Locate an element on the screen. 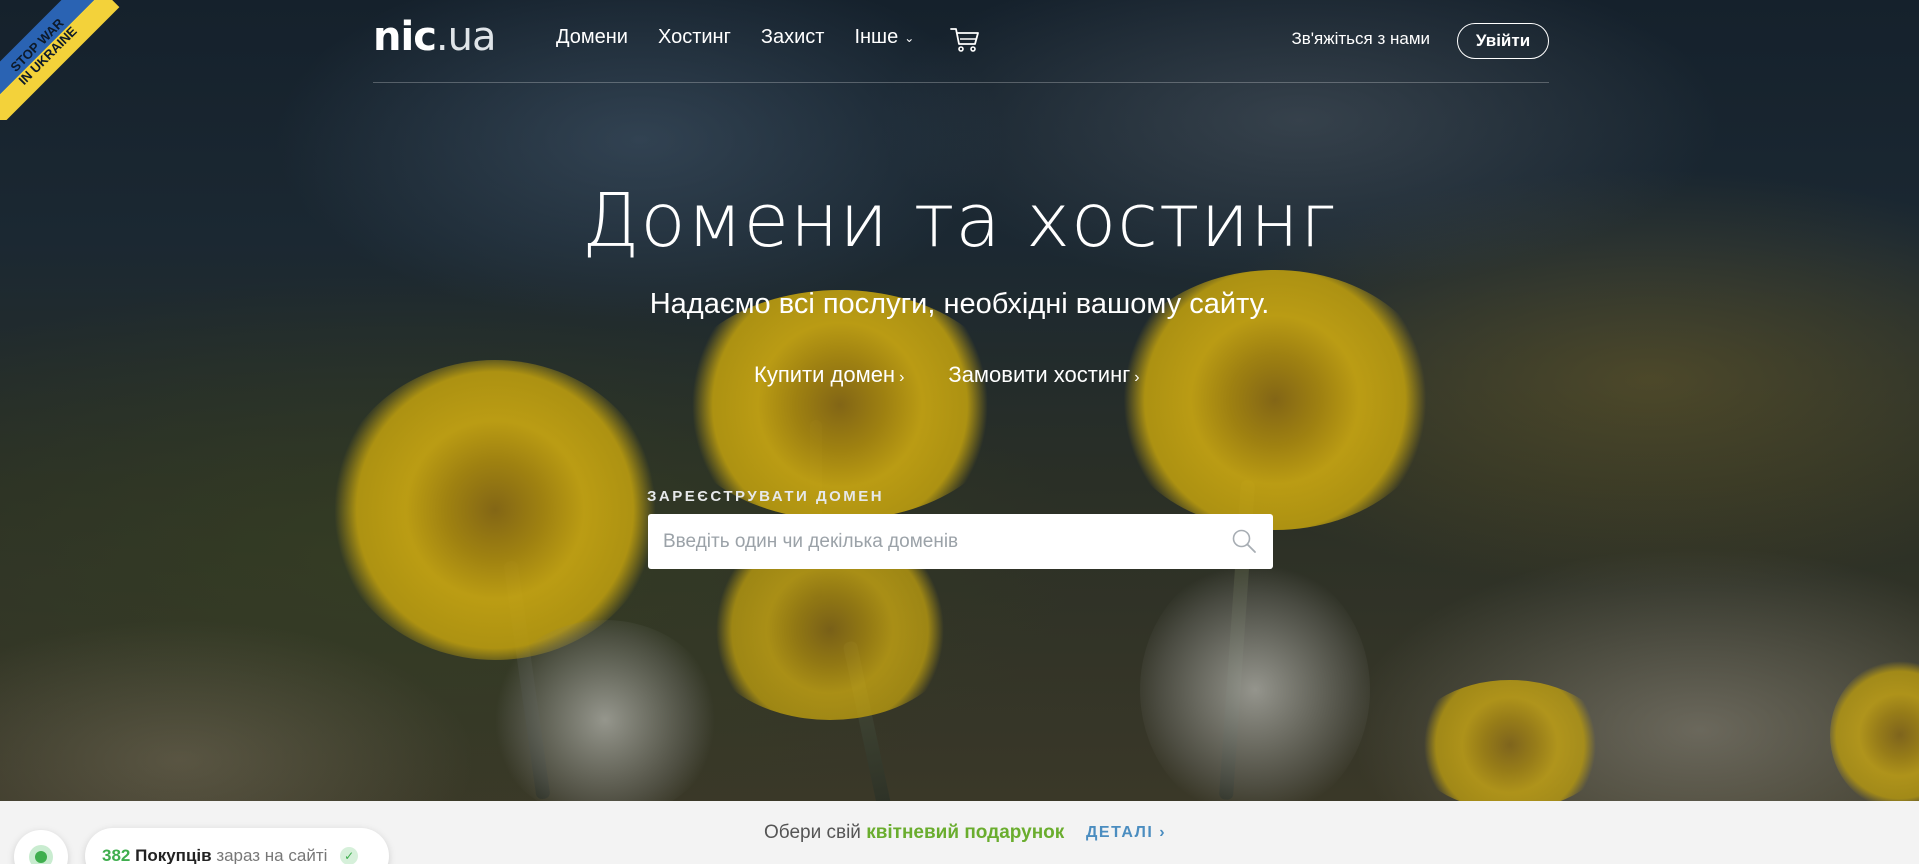  nav-label: Хостинг is located at coordinates (694, 37).